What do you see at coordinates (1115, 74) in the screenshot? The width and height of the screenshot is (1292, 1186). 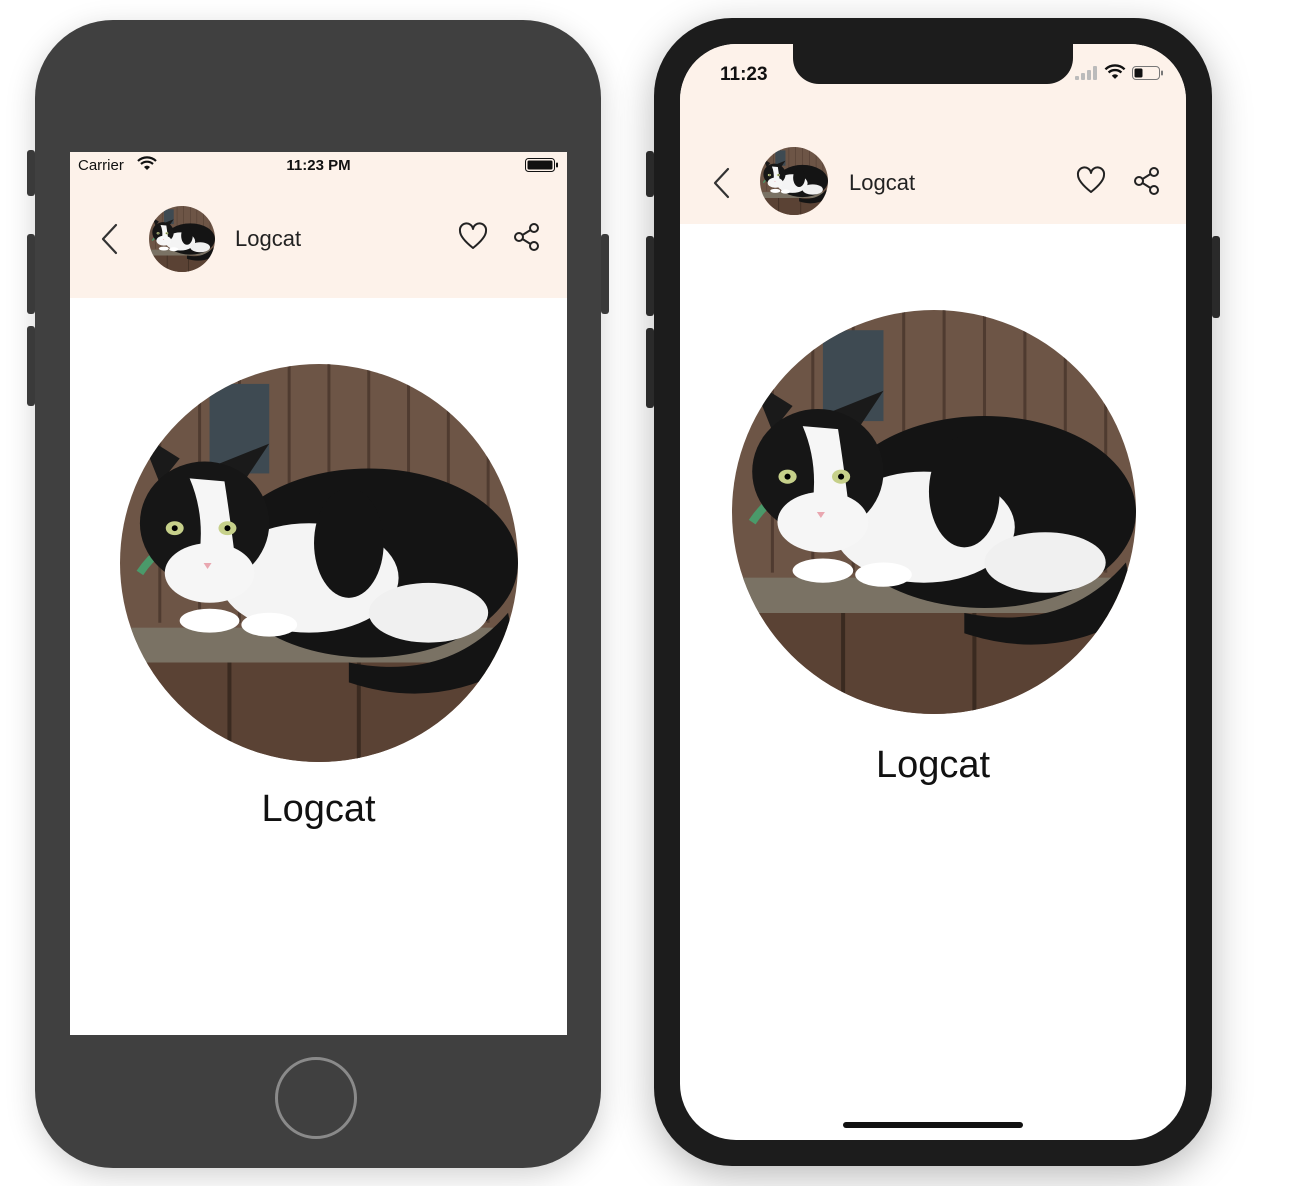 I see `wifi-icon` at bounding box center [1115, 74].